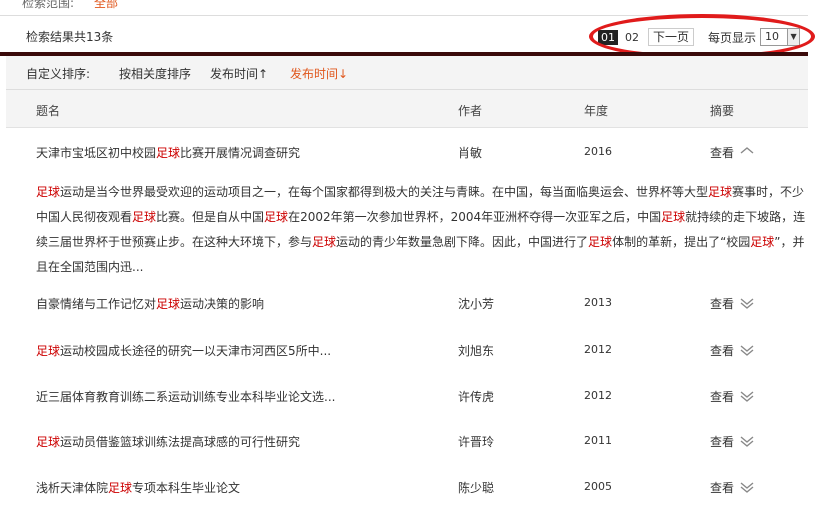 This screenshot has width=816, height=527. Describe the element at coordinates (48, 5) in the screenshot. I see `scope-label: 检索范围:` at that location.